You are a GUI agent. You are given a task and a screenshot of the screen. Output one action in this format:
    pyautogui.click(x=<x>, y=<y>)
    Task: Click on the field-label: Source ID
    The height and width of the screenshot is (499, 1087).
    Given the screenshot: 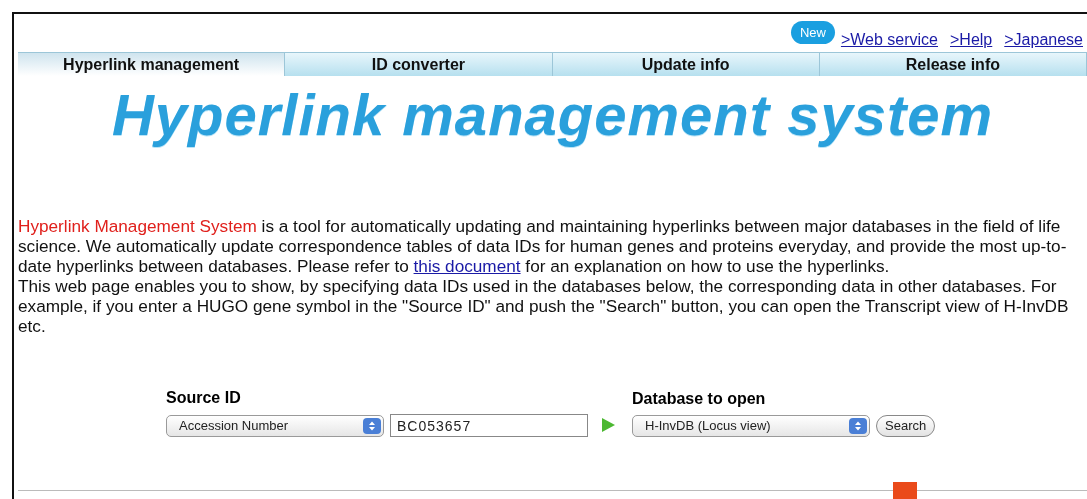 What is the action you would take?
    pyautogui.click(x=204, y=398)
    